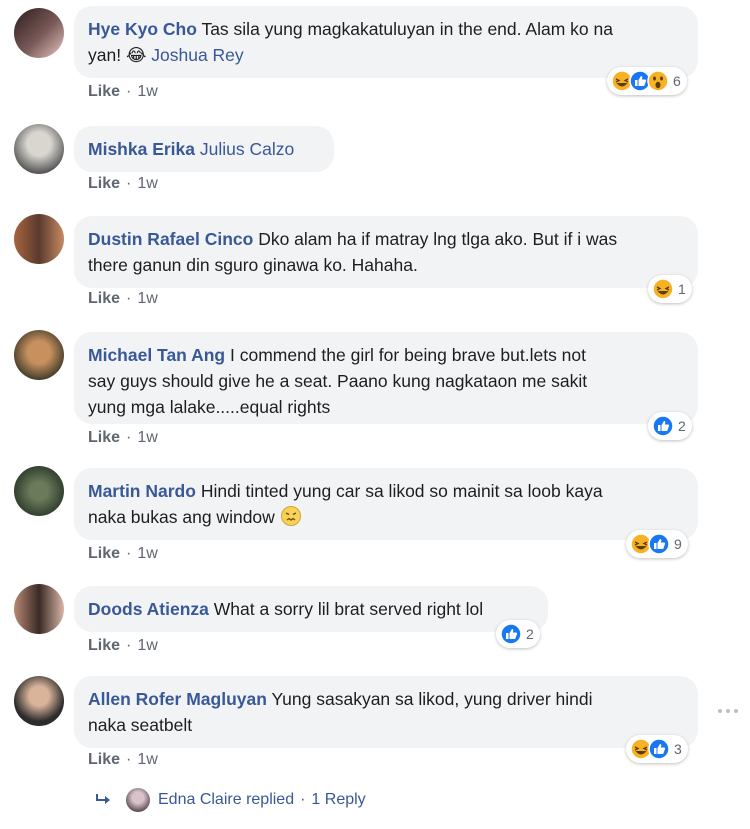 The image size is (750, 829). I want to click on comment-author: Doods Atienza, so click(148, 609).